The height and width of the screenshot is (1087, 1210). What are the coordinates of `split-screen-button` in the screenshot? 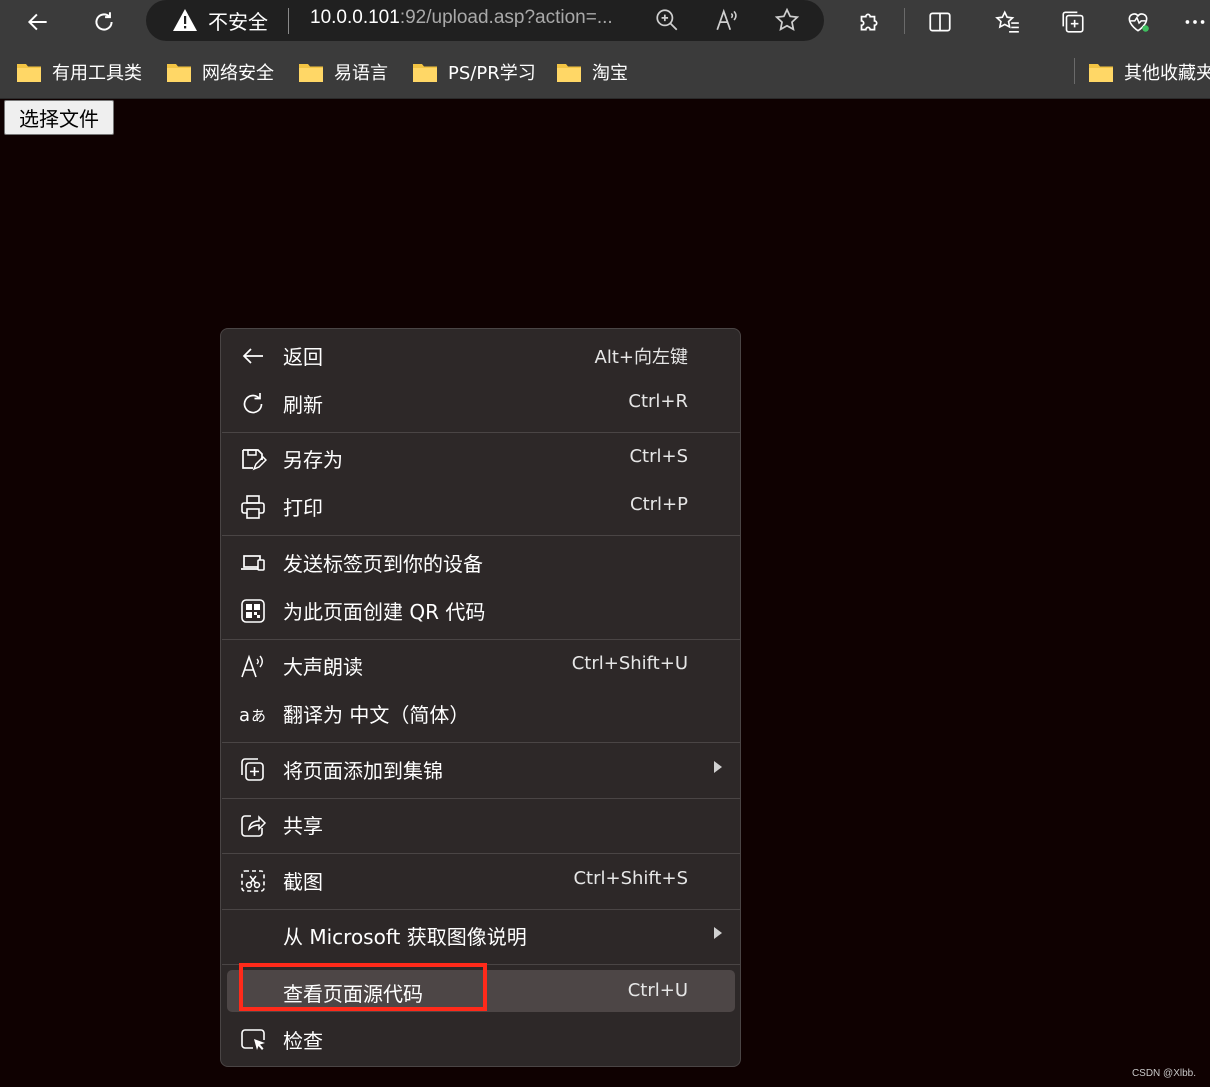 It's located at (940, 22).